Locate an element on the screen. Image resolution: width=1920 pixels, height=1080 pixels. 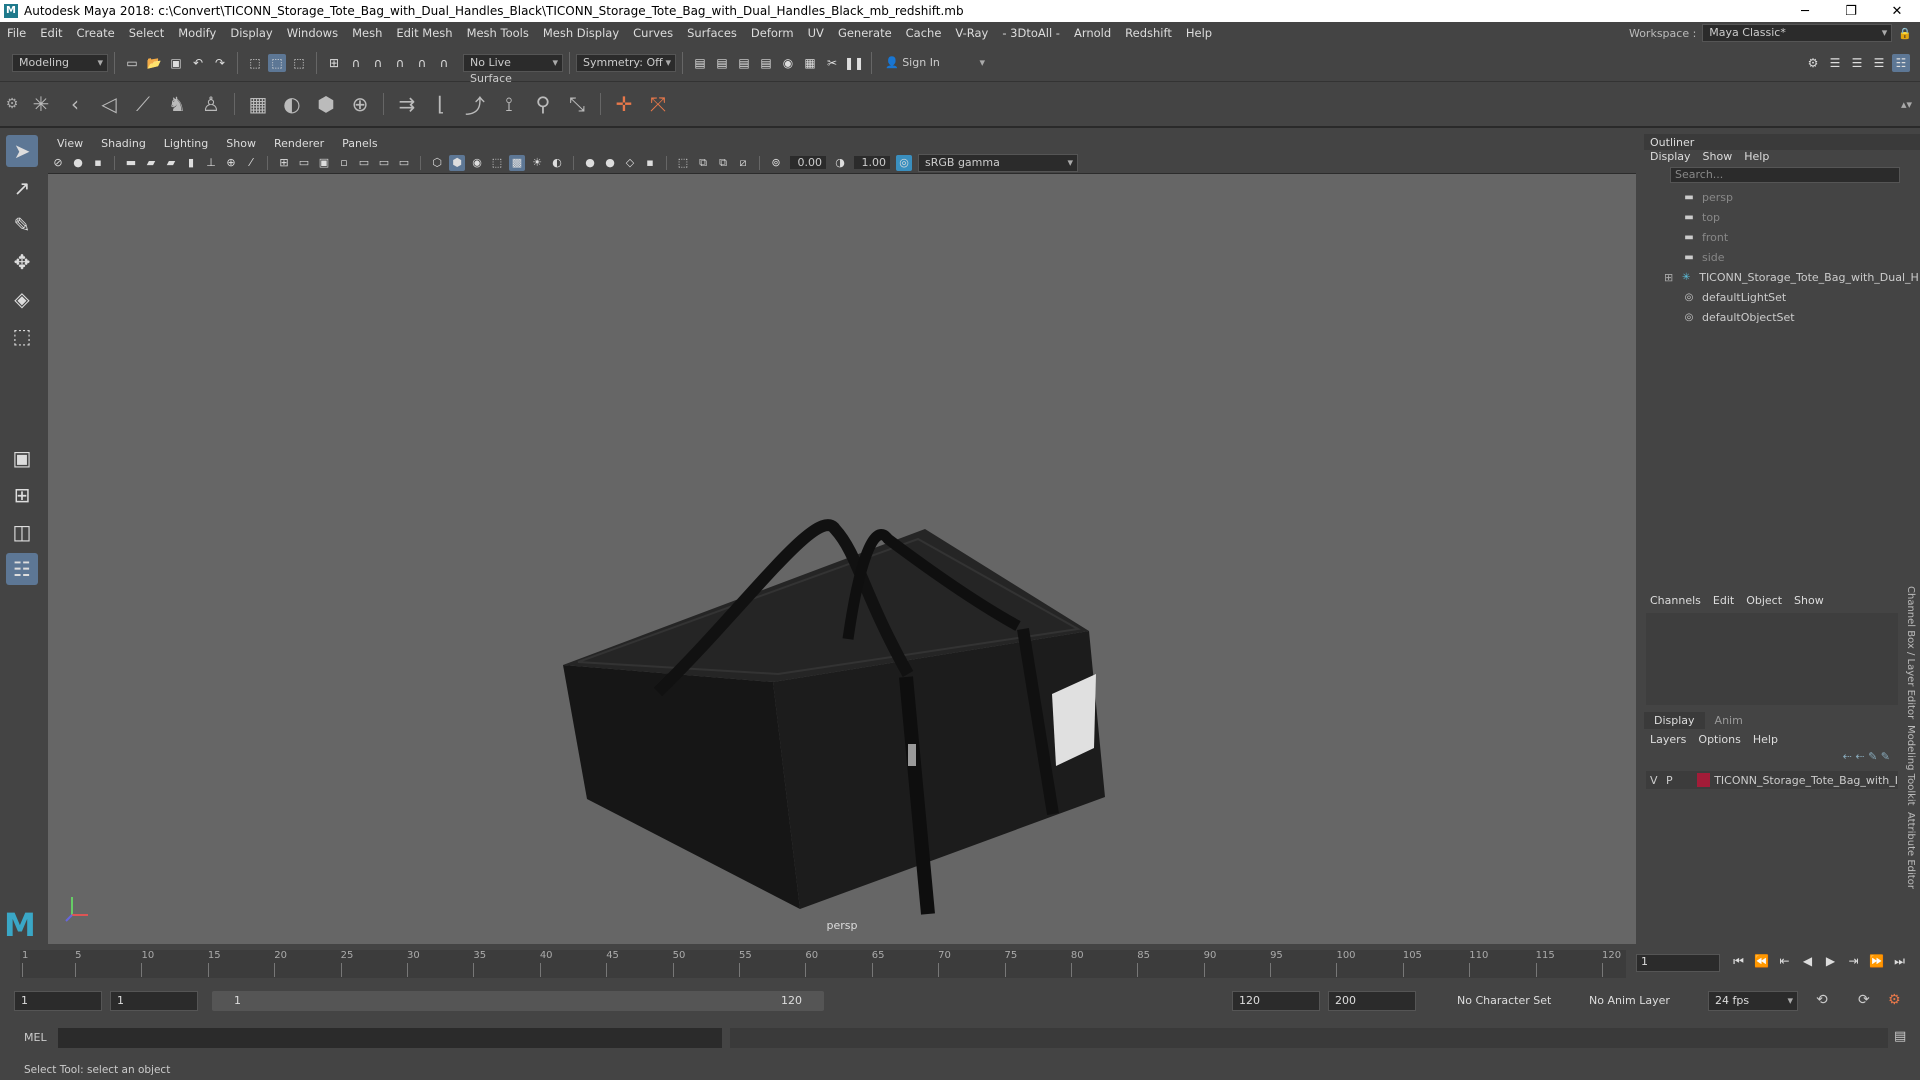
menu-surfaces: Surfaces is located at coordinates (712, 33).